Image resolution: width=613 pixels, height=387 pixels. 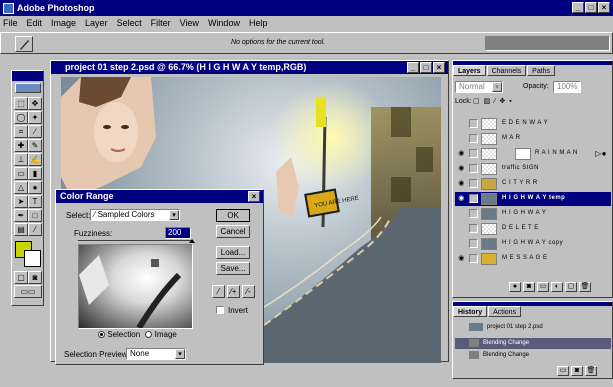 What do you see at coordinates (63, 23) in the screenshot?
I see `menu-image: Image` at bounding box center [63, 23].